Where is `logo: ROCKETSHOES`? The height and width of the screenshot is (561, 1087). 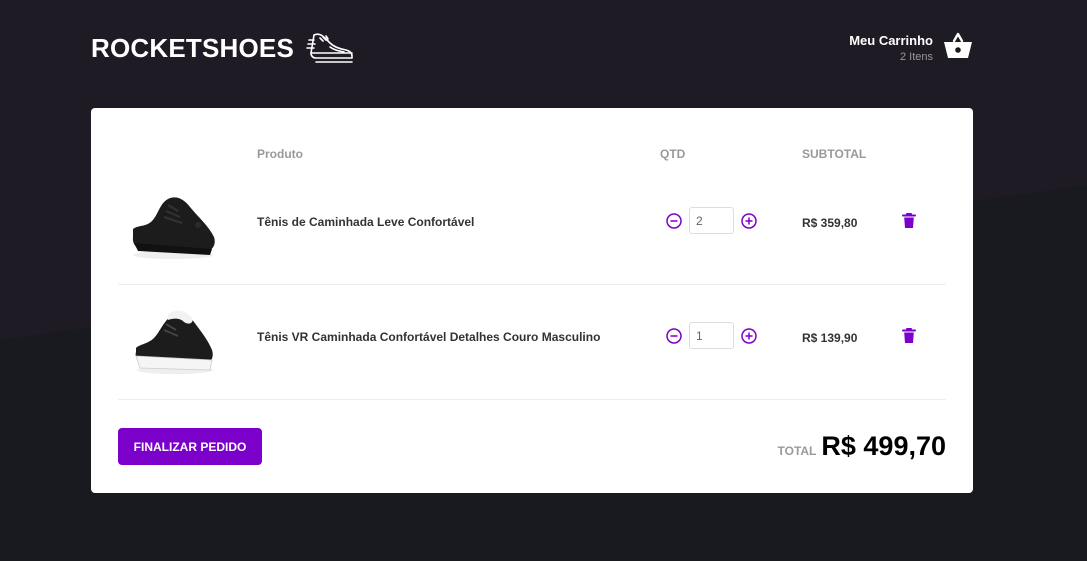 logo: ROCKETSHOES is located at coordinates (222, 48).